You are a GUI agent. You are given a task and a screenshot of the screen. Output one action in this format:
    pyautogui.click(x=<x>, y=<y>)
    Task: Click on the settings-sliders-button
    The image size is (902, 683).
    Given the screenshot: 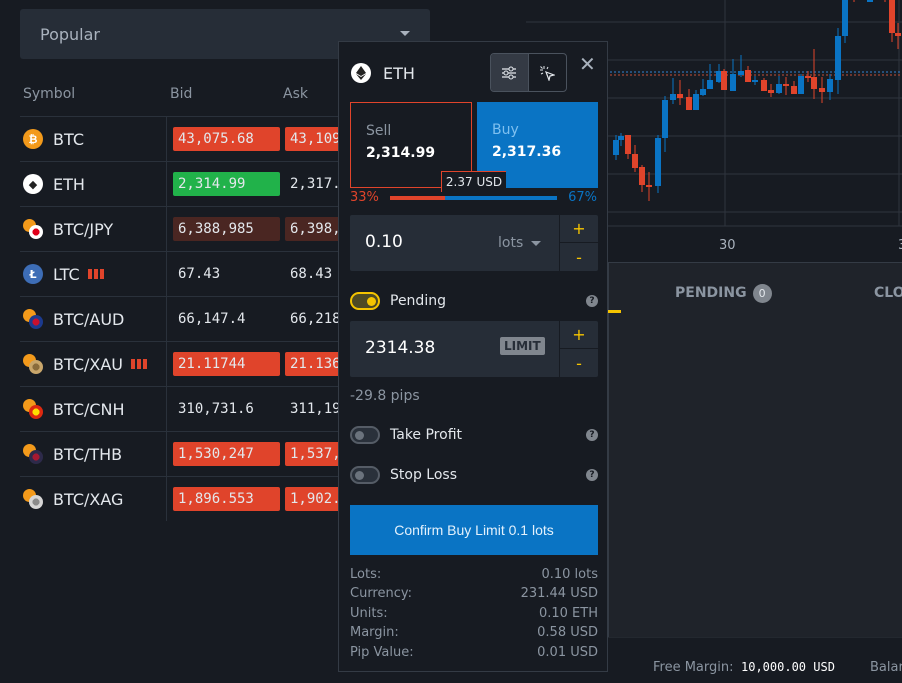 What is the action you would take?
    pyautogui.click(x=510, y=72)
    